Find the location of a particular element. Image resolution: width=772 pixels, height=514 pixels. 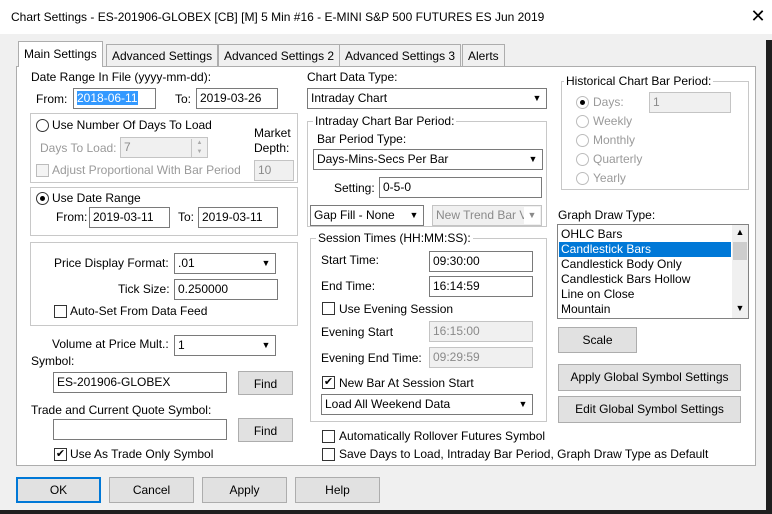

trade-symbol-label: Trade and Current Quote Symbol: is located at coordinates (121, 410).